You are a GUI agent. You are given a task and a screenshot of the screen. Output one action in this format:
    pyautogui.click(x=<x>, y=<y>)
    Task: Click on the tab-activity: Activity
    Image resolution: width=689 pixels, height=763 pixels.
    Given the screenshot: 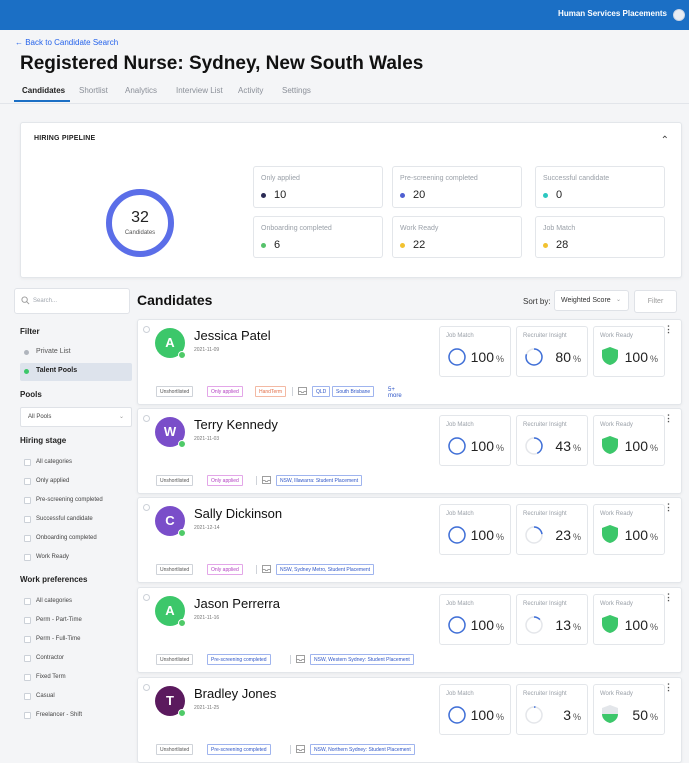 What is the action you would take?
    pyautogui.click(x=250, y=90)
    